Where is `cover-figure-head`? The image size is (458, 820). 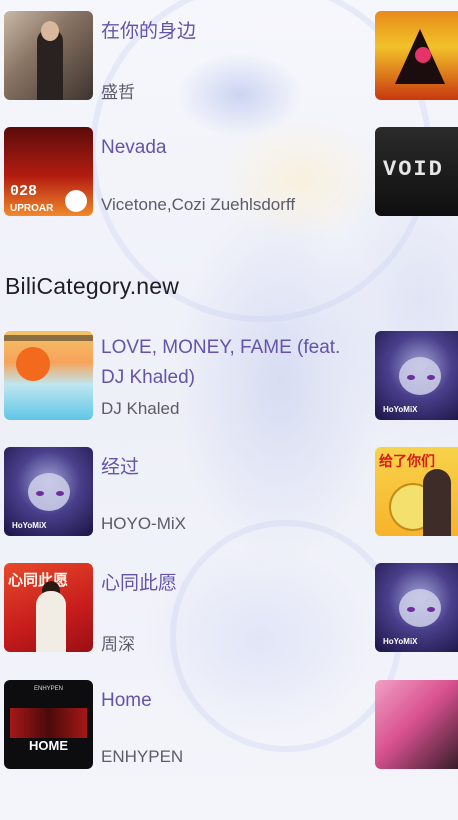
cover-figure-head is located at coordinates (50, 31).